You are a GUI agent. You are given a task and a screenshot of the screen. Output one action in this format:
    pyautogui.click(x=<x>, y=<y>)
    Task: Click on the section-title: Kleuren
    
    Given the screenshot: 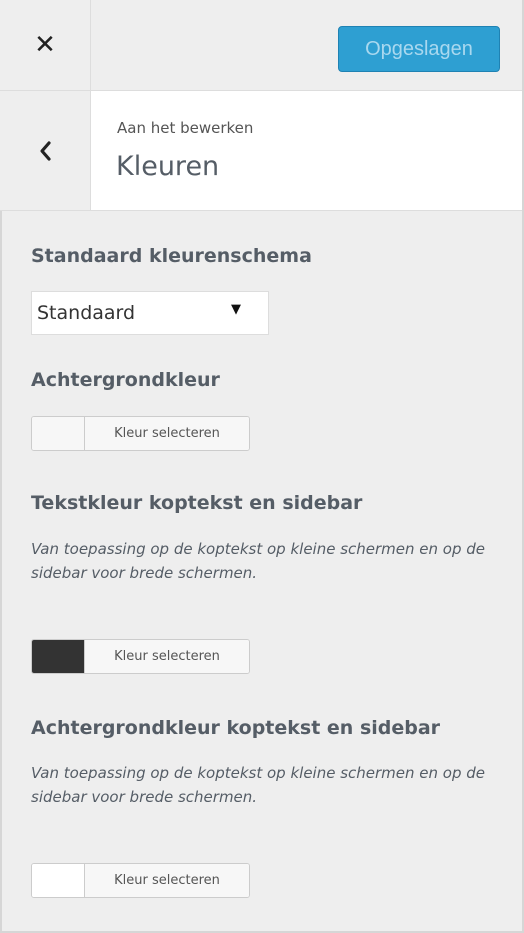 What is the action you would take?
    pyautogui.click(x=168, y=166)
    